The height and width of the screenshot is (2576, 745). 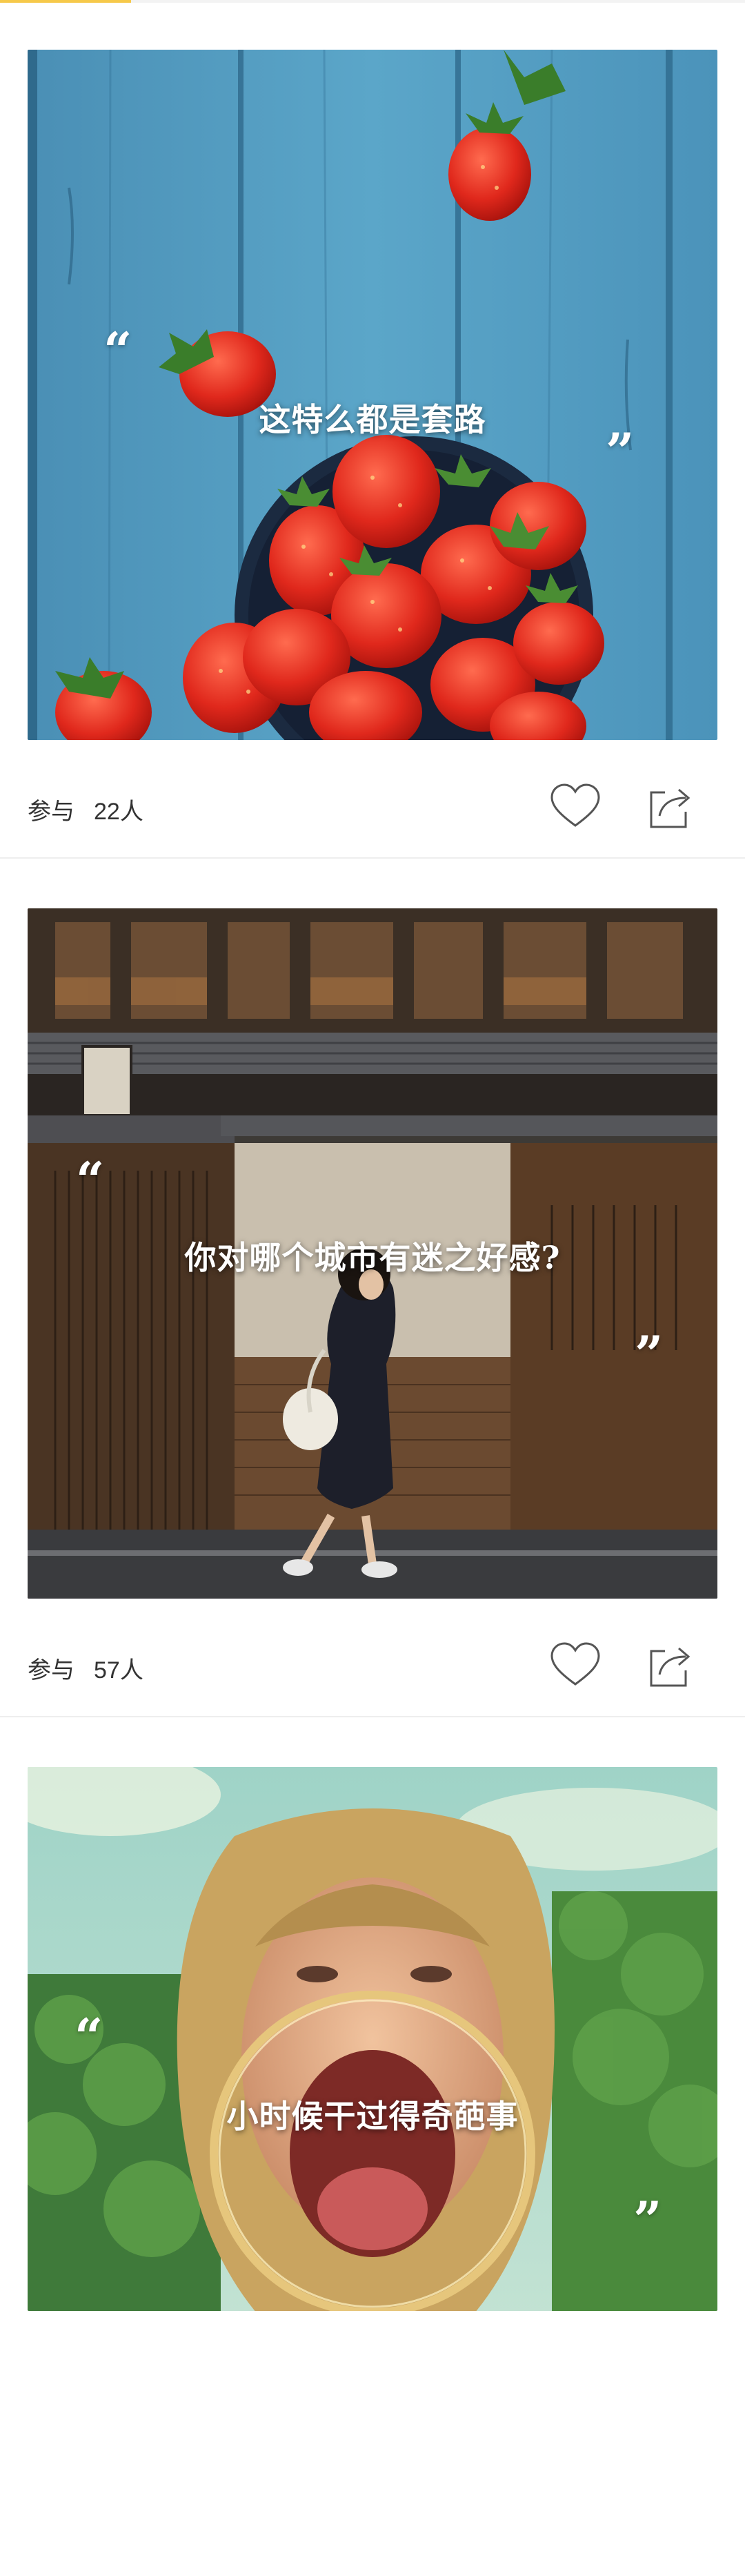 I want to click on topic-caption: 小时候干过得奇葩事, so click(x=372, y=2116).